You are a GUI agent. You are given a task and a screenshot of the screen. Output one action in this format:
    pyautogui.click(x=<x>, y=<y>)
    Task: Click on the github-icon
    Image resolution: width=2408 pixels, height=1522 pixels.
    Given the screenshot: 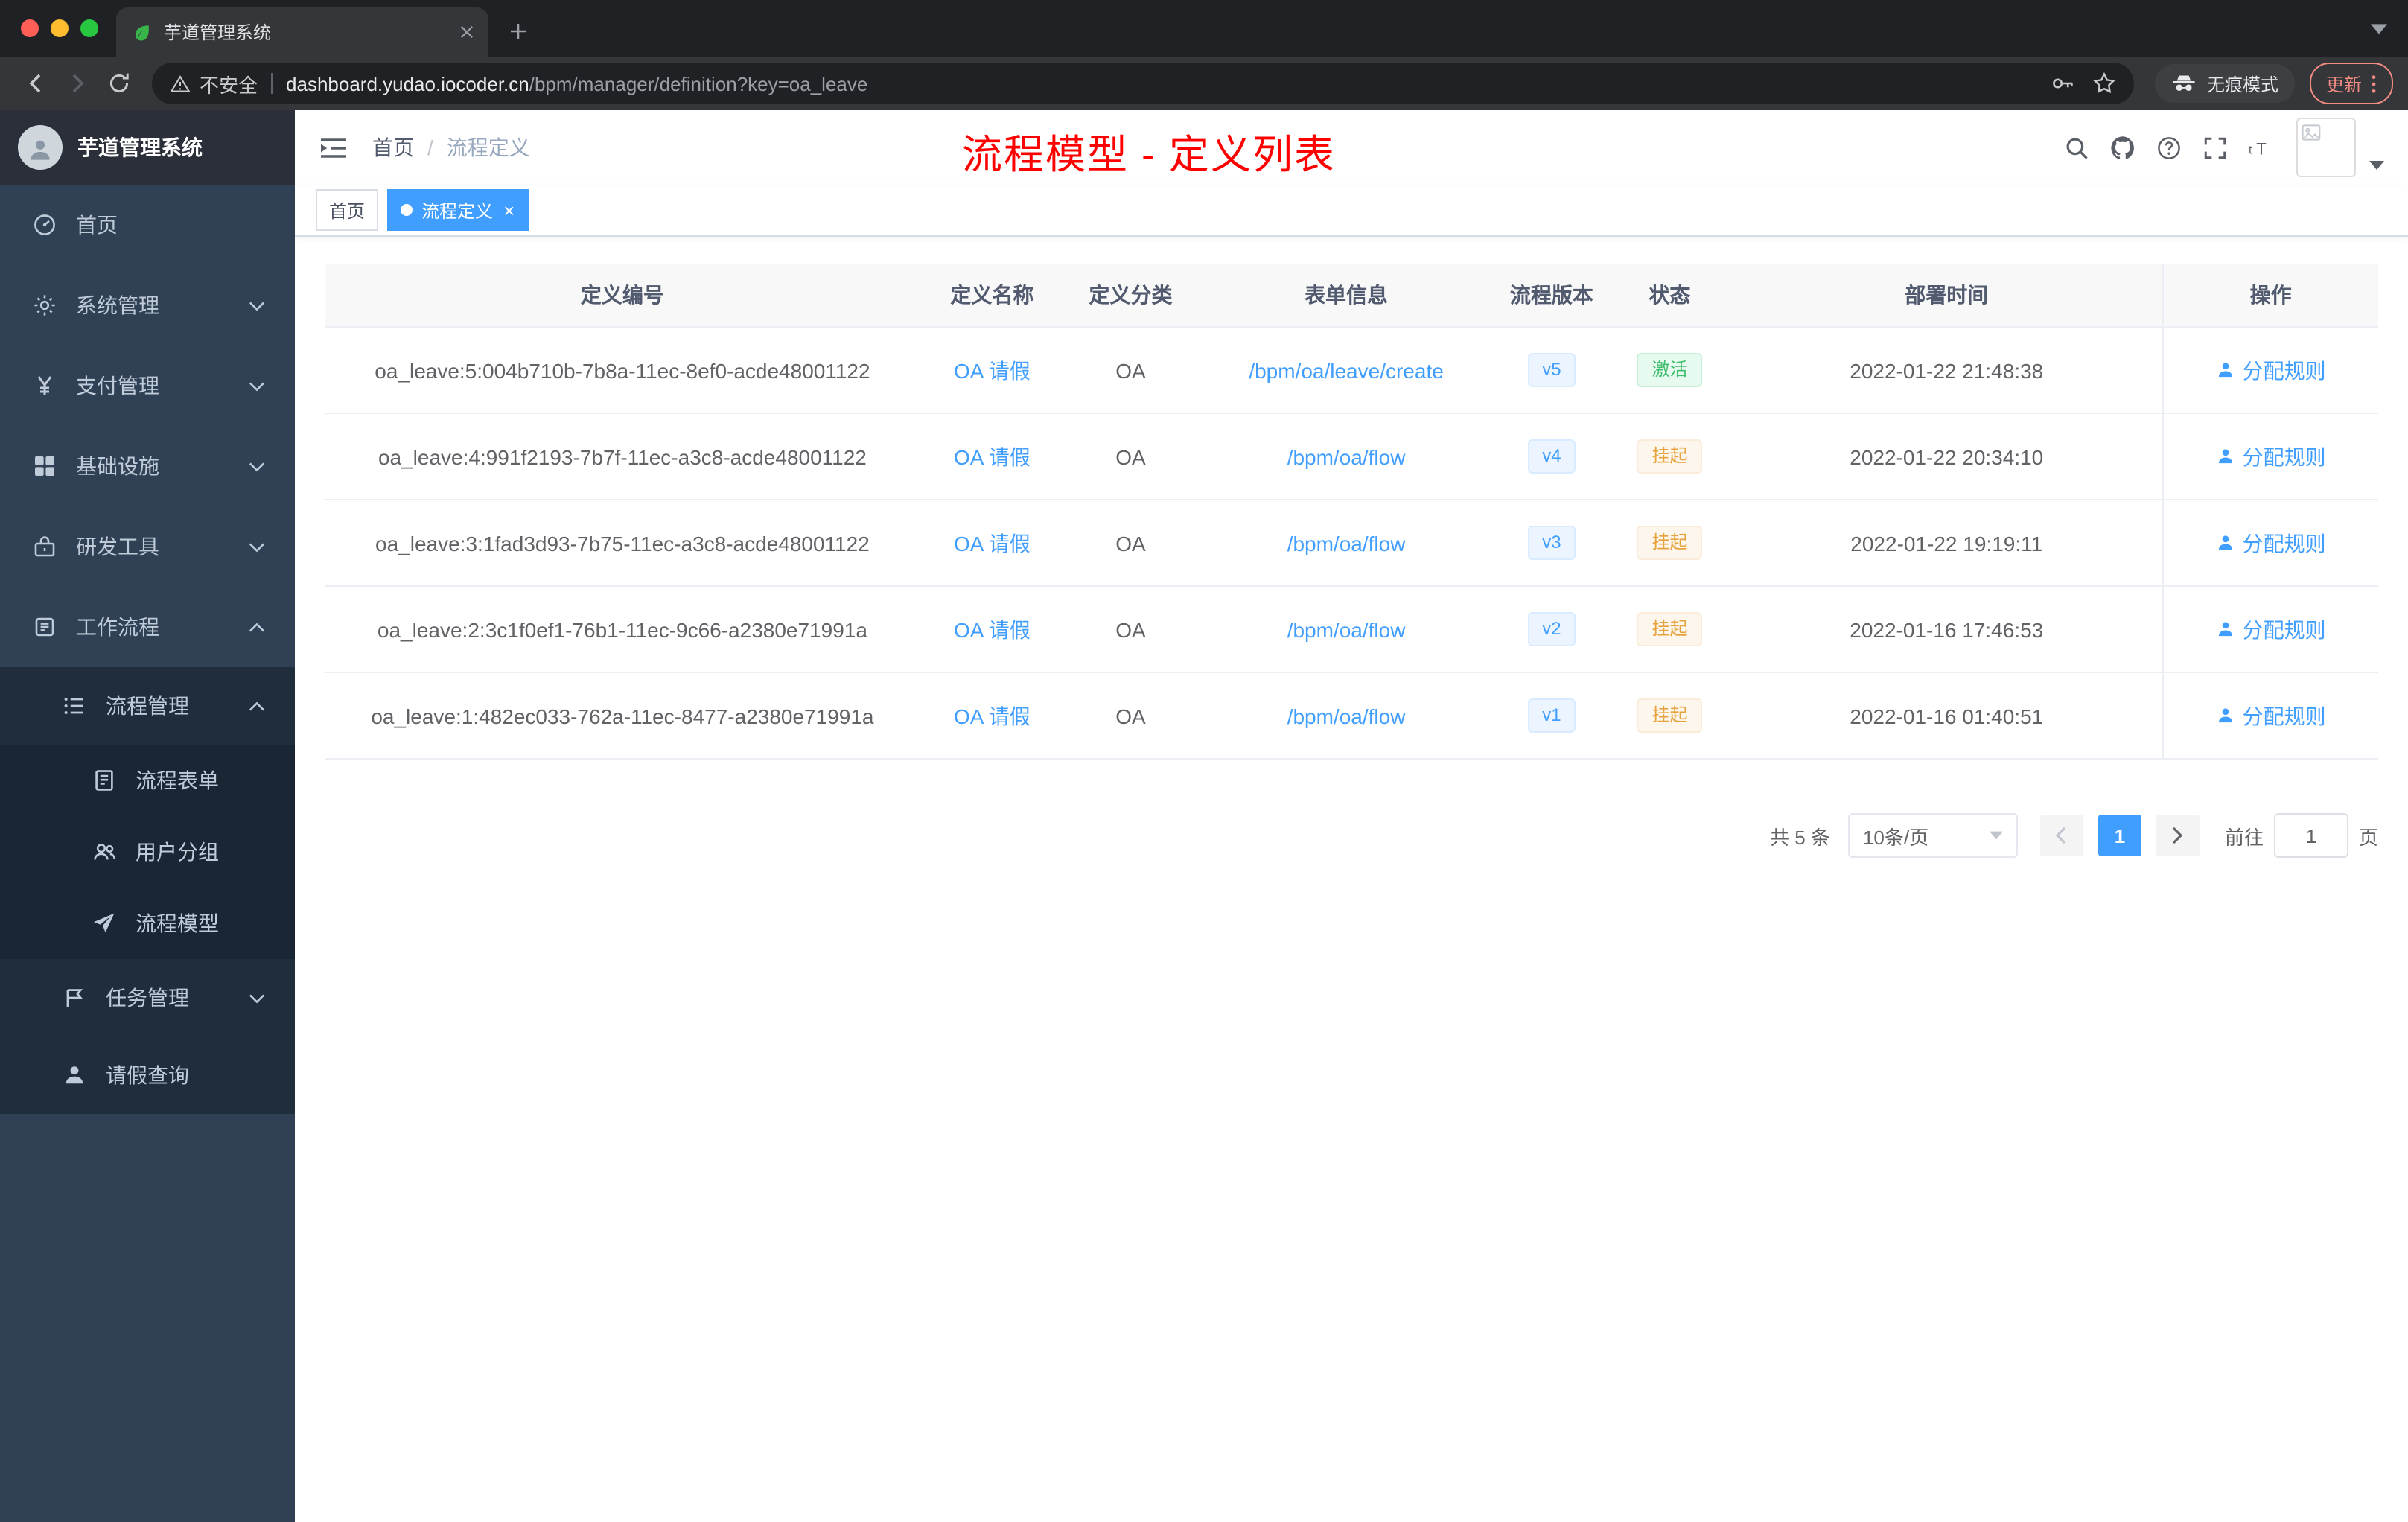 What is the action you would take?
    pyautogui.click(x=2122, y=147)
    